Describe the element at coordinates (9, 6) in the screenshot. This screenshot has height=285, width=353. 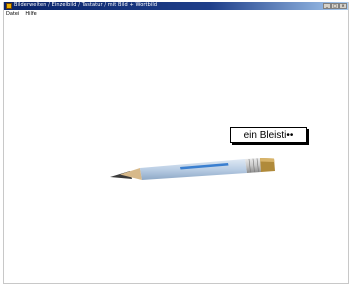
I see `app-icon` at that location.